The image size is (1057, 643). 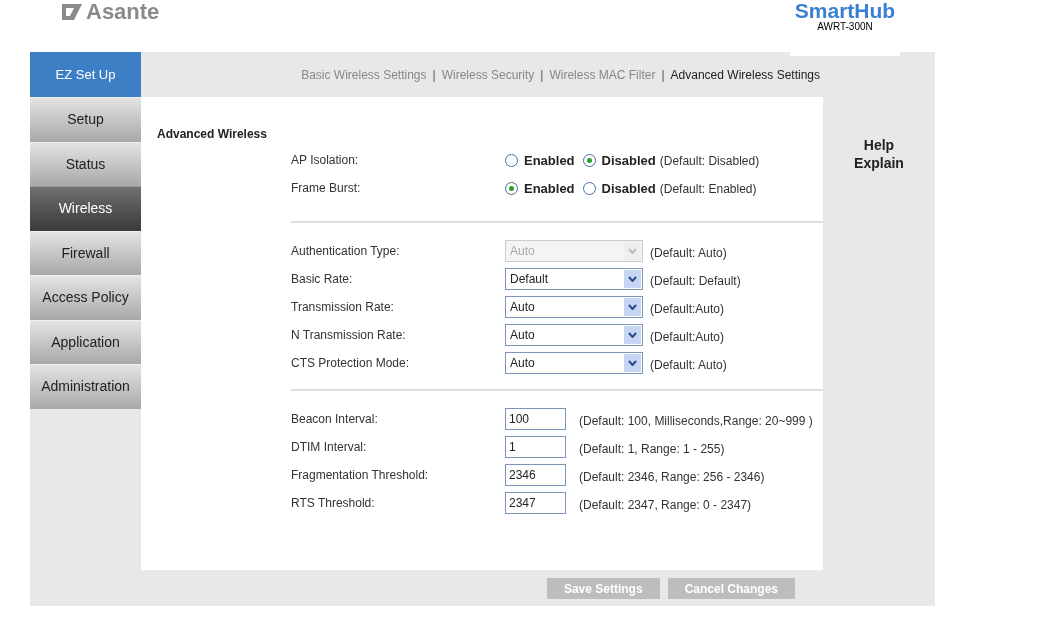 What do you see at coordinates (85, 163) in the screenshot?
I see `sidebar-item: Status` at bounding box center [85, 163].